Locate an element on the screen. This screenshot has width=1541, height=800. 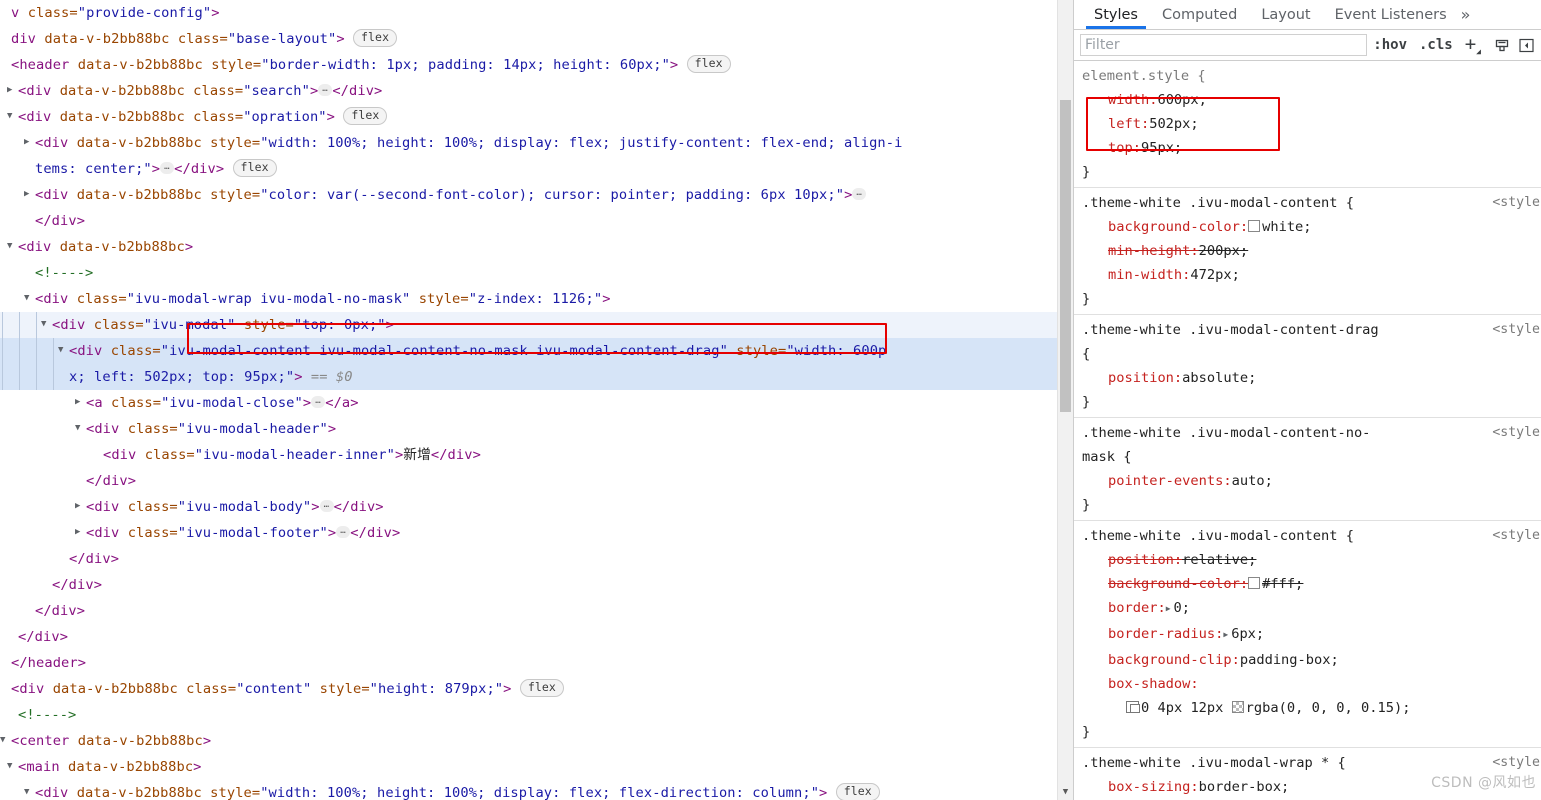
dom-node-row: <div class="ivu-modal-footer">…</div> is located at coordinates (536, 533).